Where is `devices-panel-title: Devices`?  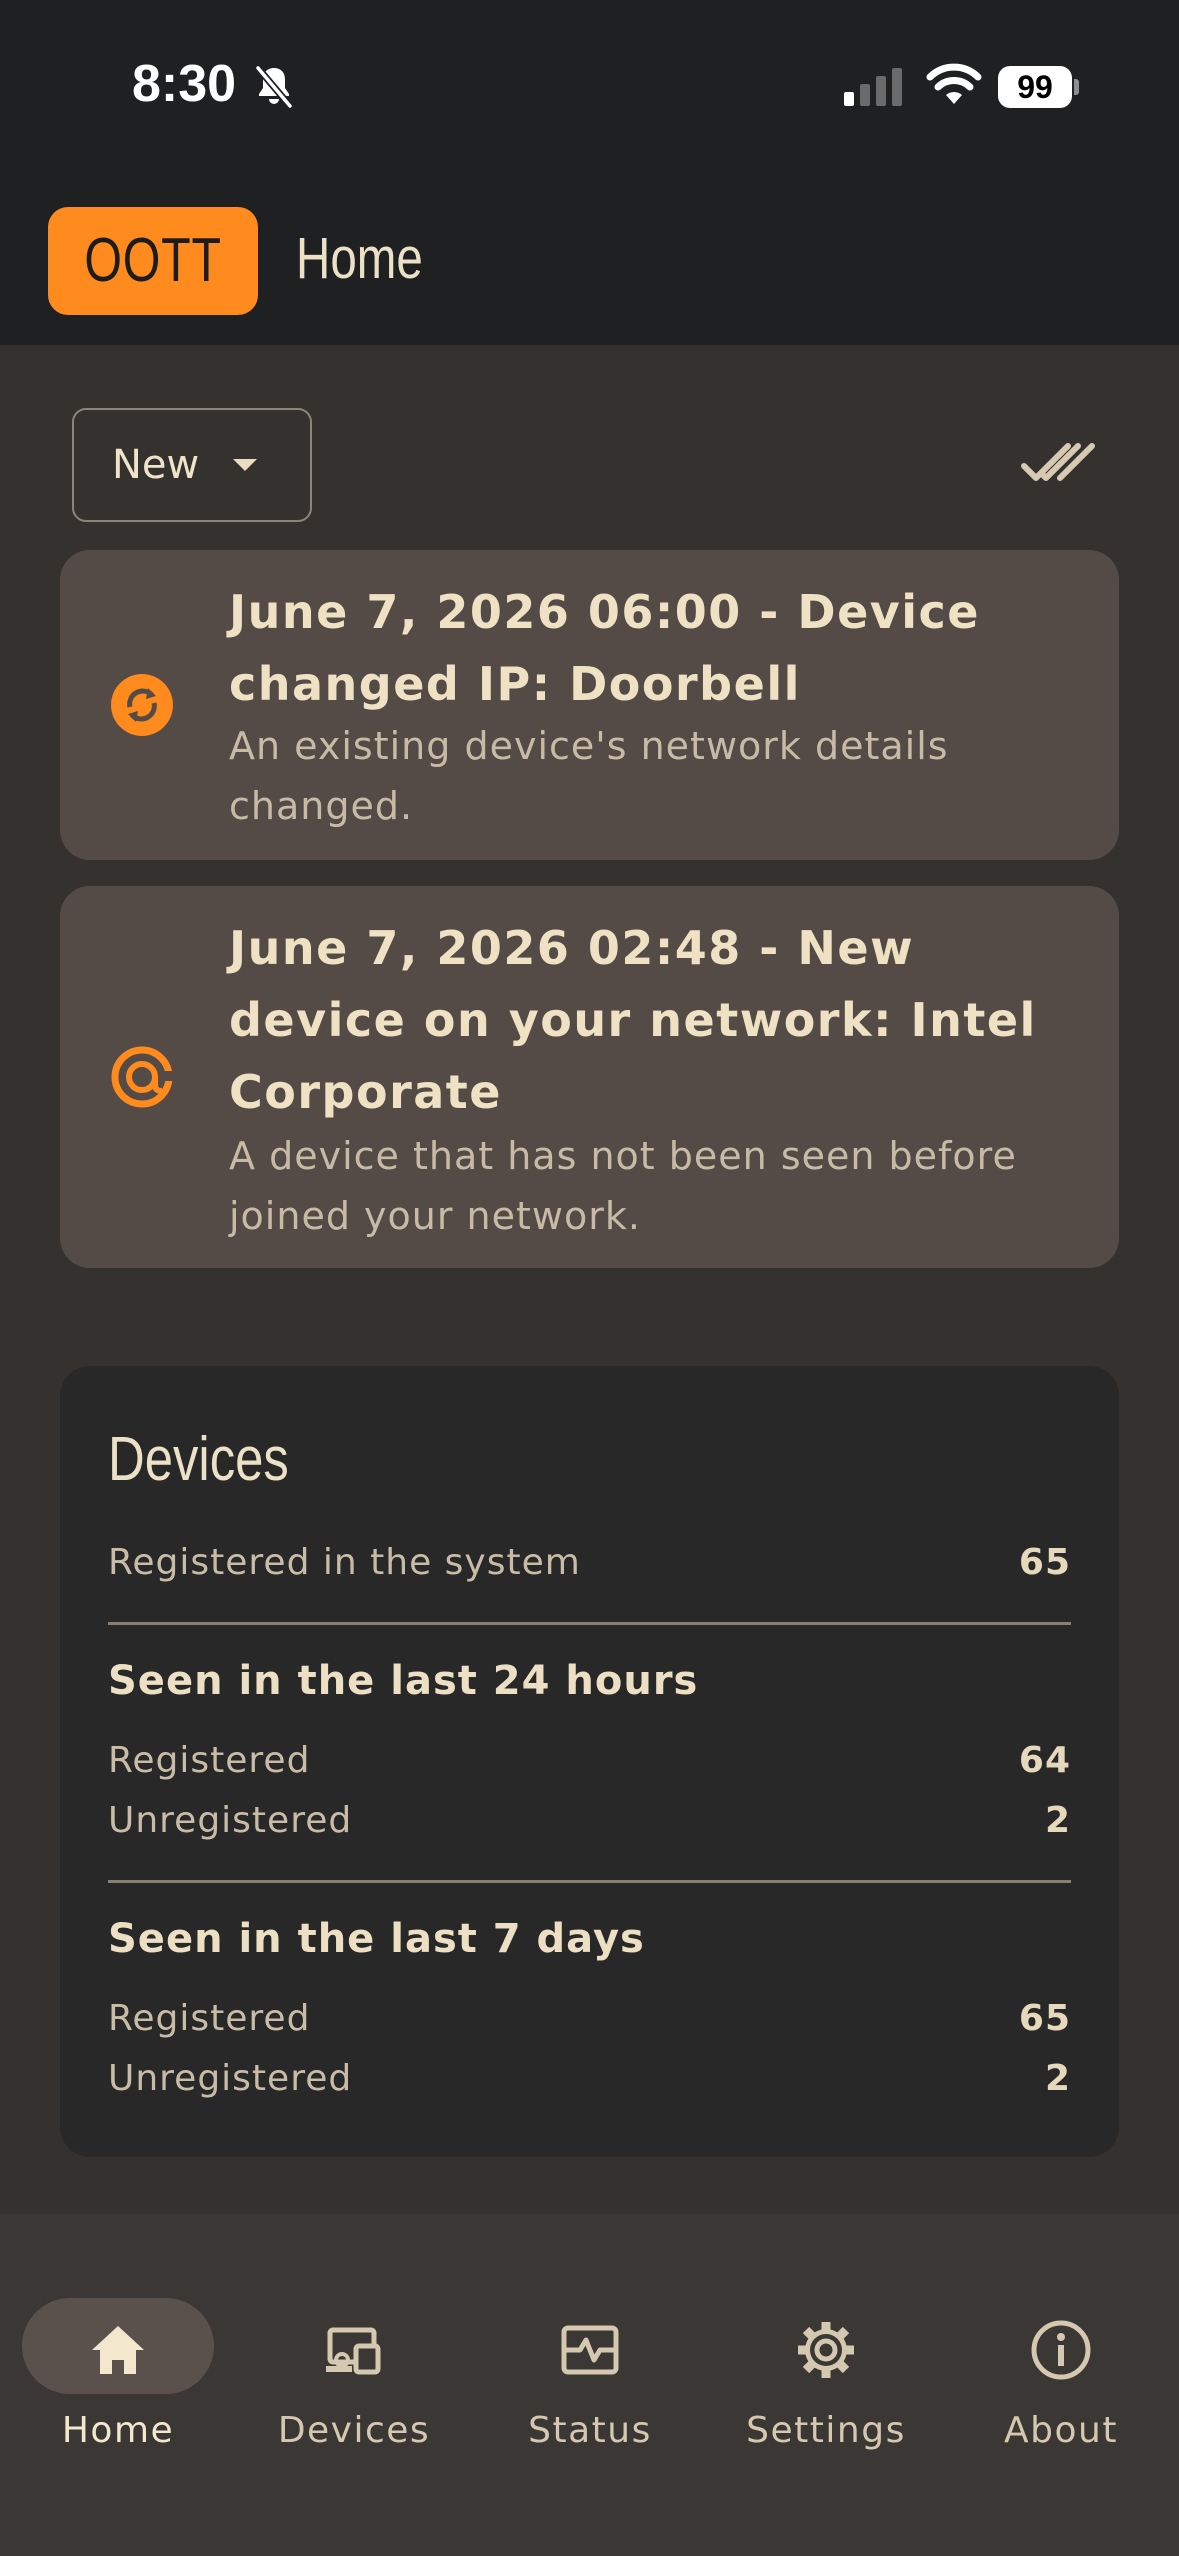
devices-panel-title: Devices is located at coordinates (218, 1459).